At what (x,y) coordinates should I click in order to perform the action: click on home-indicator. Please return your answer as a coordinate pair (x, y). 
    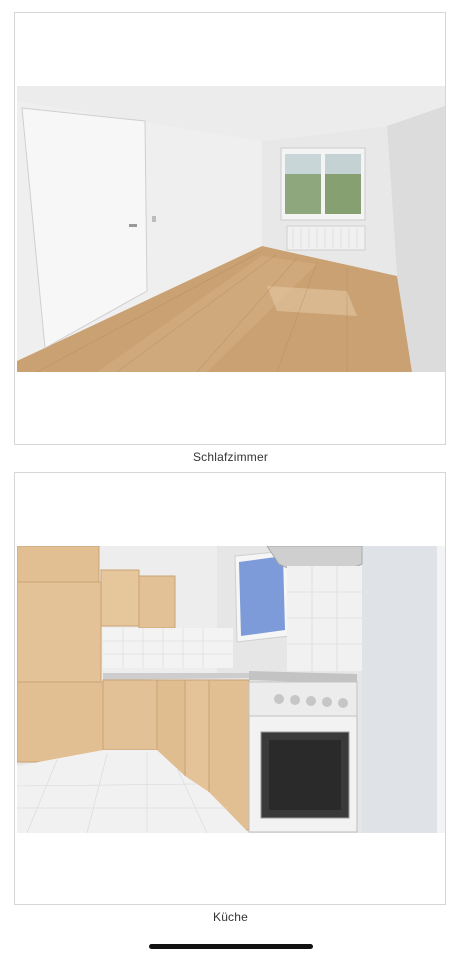
    Looking at the image, I should click on (231, 946).